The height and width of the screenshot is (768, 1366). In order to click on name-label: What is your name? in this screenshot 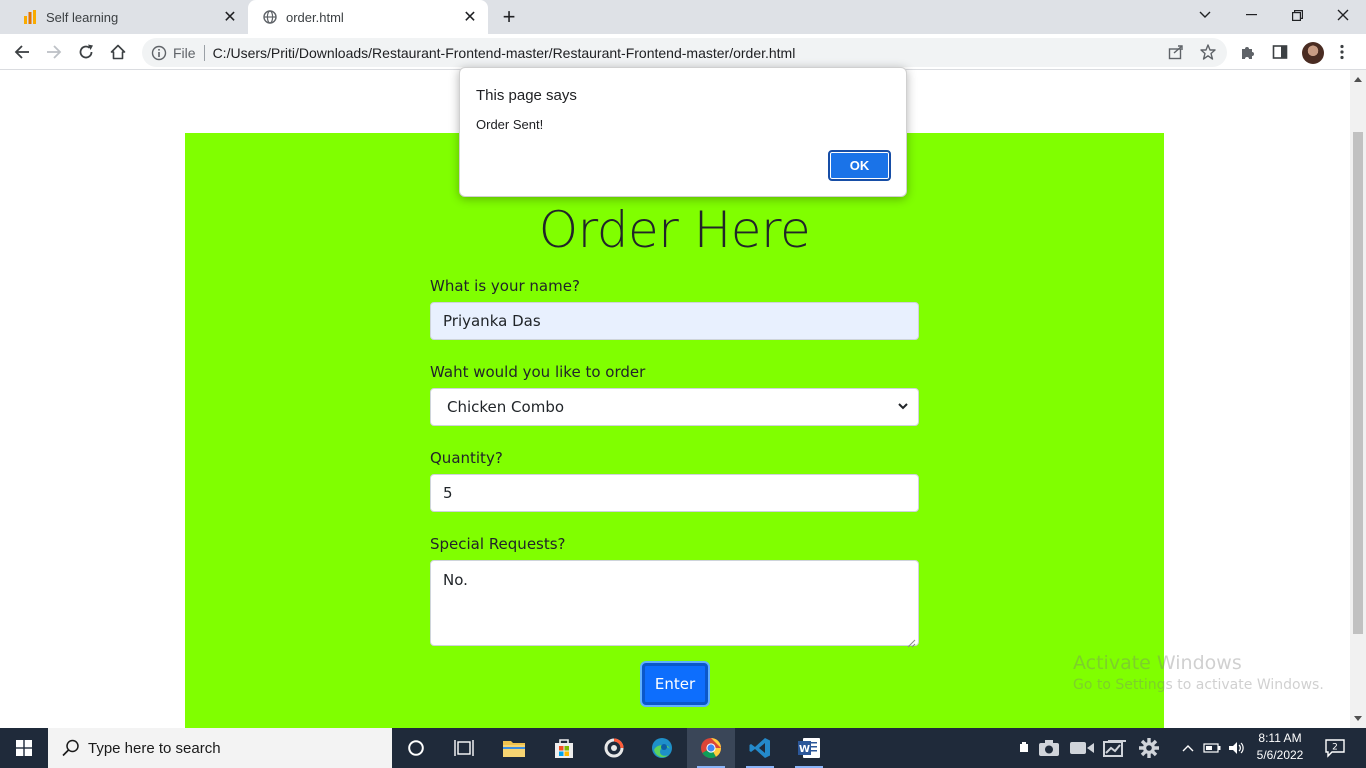, I will do `click(505, 286)`.